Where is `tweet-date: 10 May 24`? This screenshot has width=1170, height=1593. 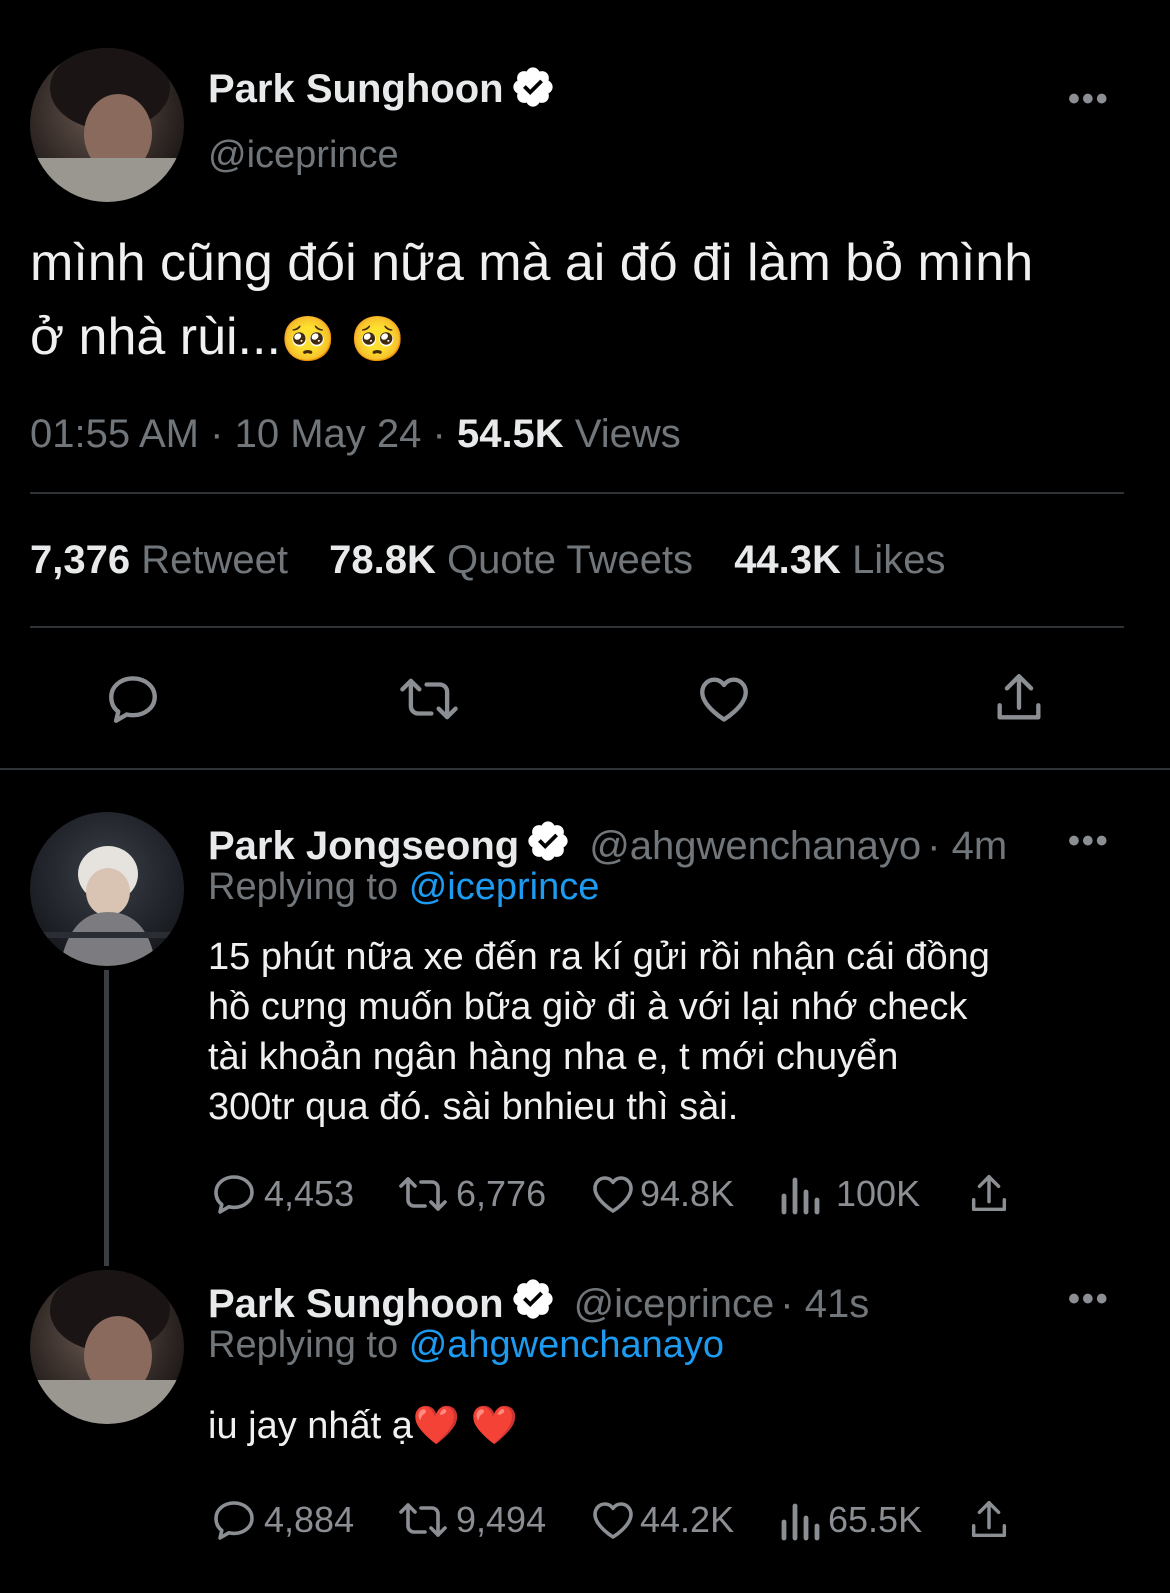 tweet-date: 10 May 24 is located at coordinates (328, 434).